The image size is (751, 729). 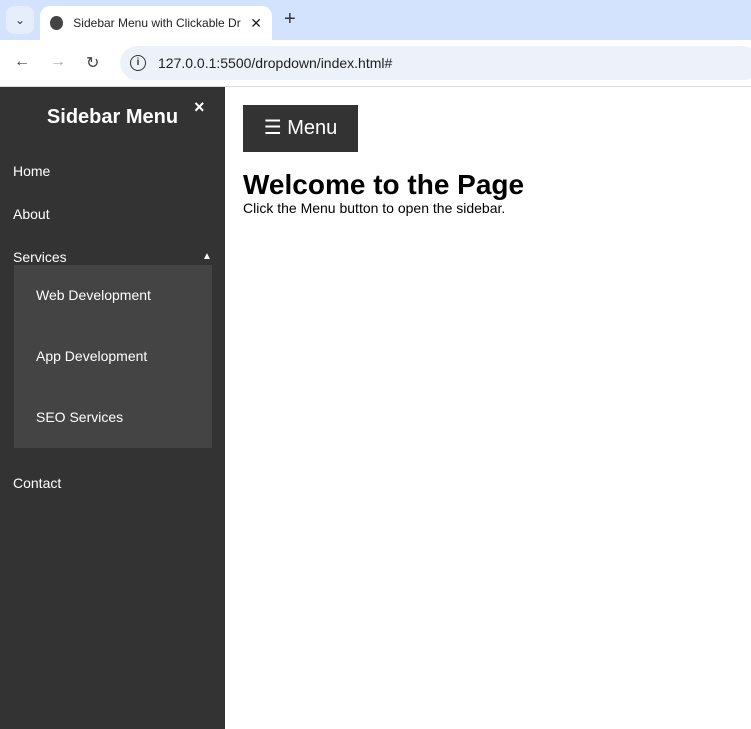 I want to click on sidebar-item-contact: Contact, so click(x=37, y=483).